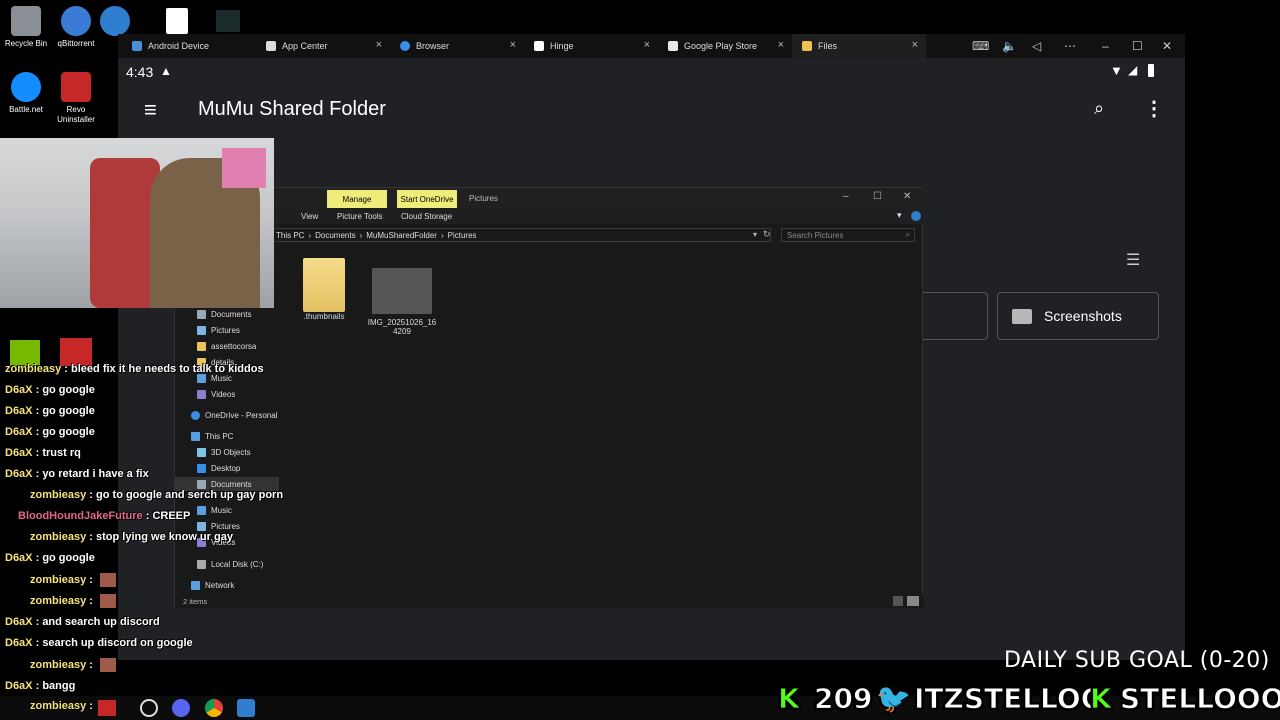  I want to click on nav-item-network: Network, so click(227, 585).